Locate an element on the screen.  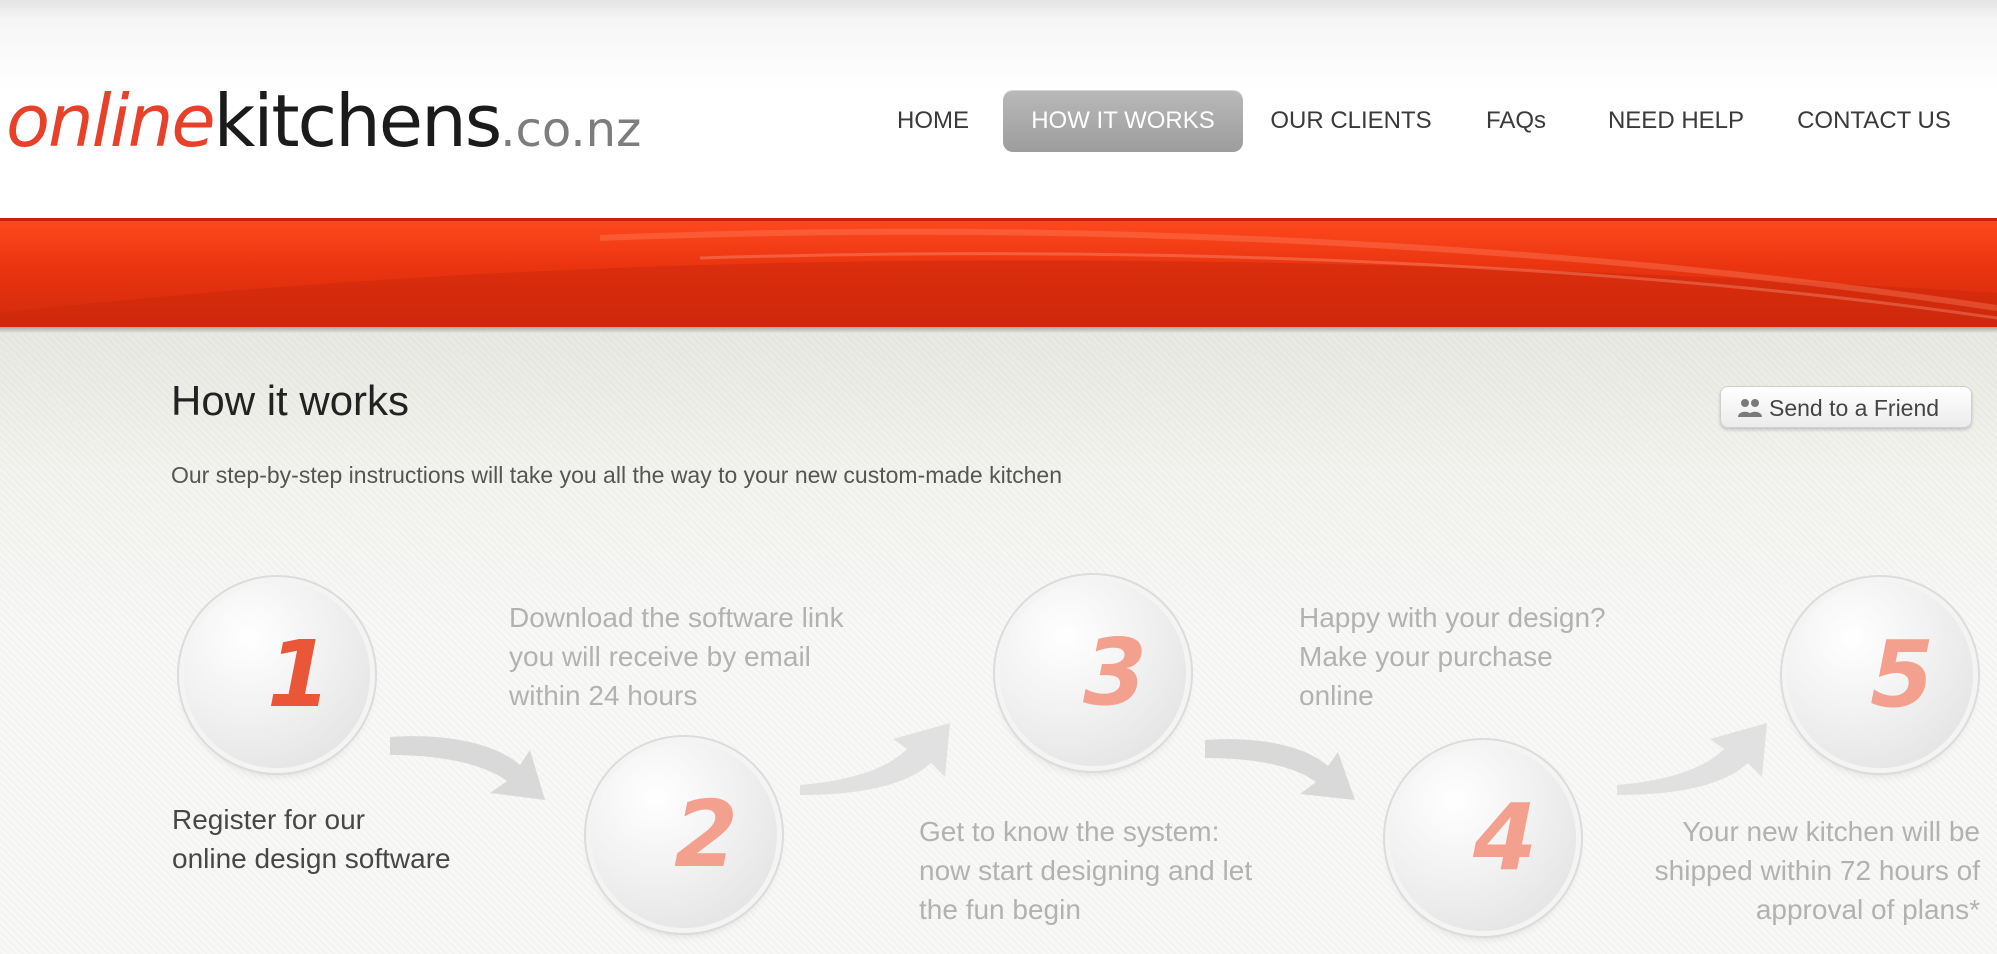
step-5-line-2: shipped within 72 hours of is located at coordinates (1817, 870).